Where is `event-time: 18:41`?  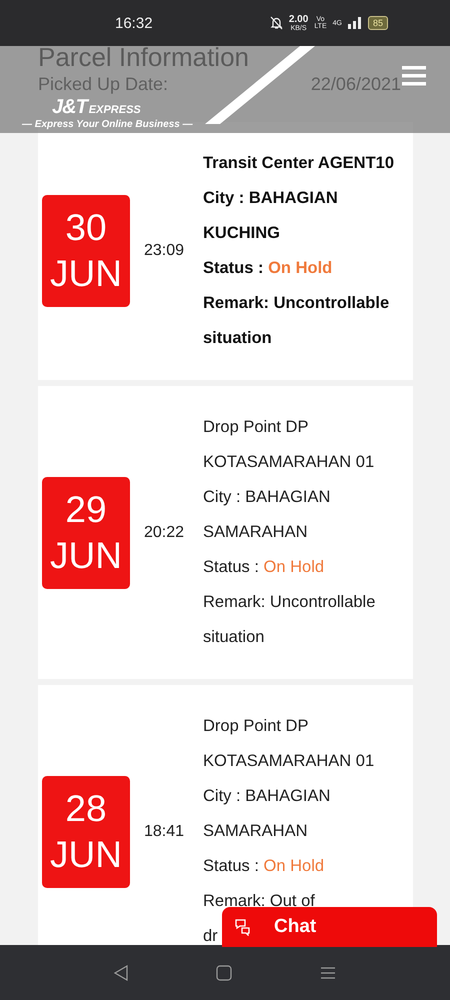
event-time: 18:41 is located at coordinates (165, 831).